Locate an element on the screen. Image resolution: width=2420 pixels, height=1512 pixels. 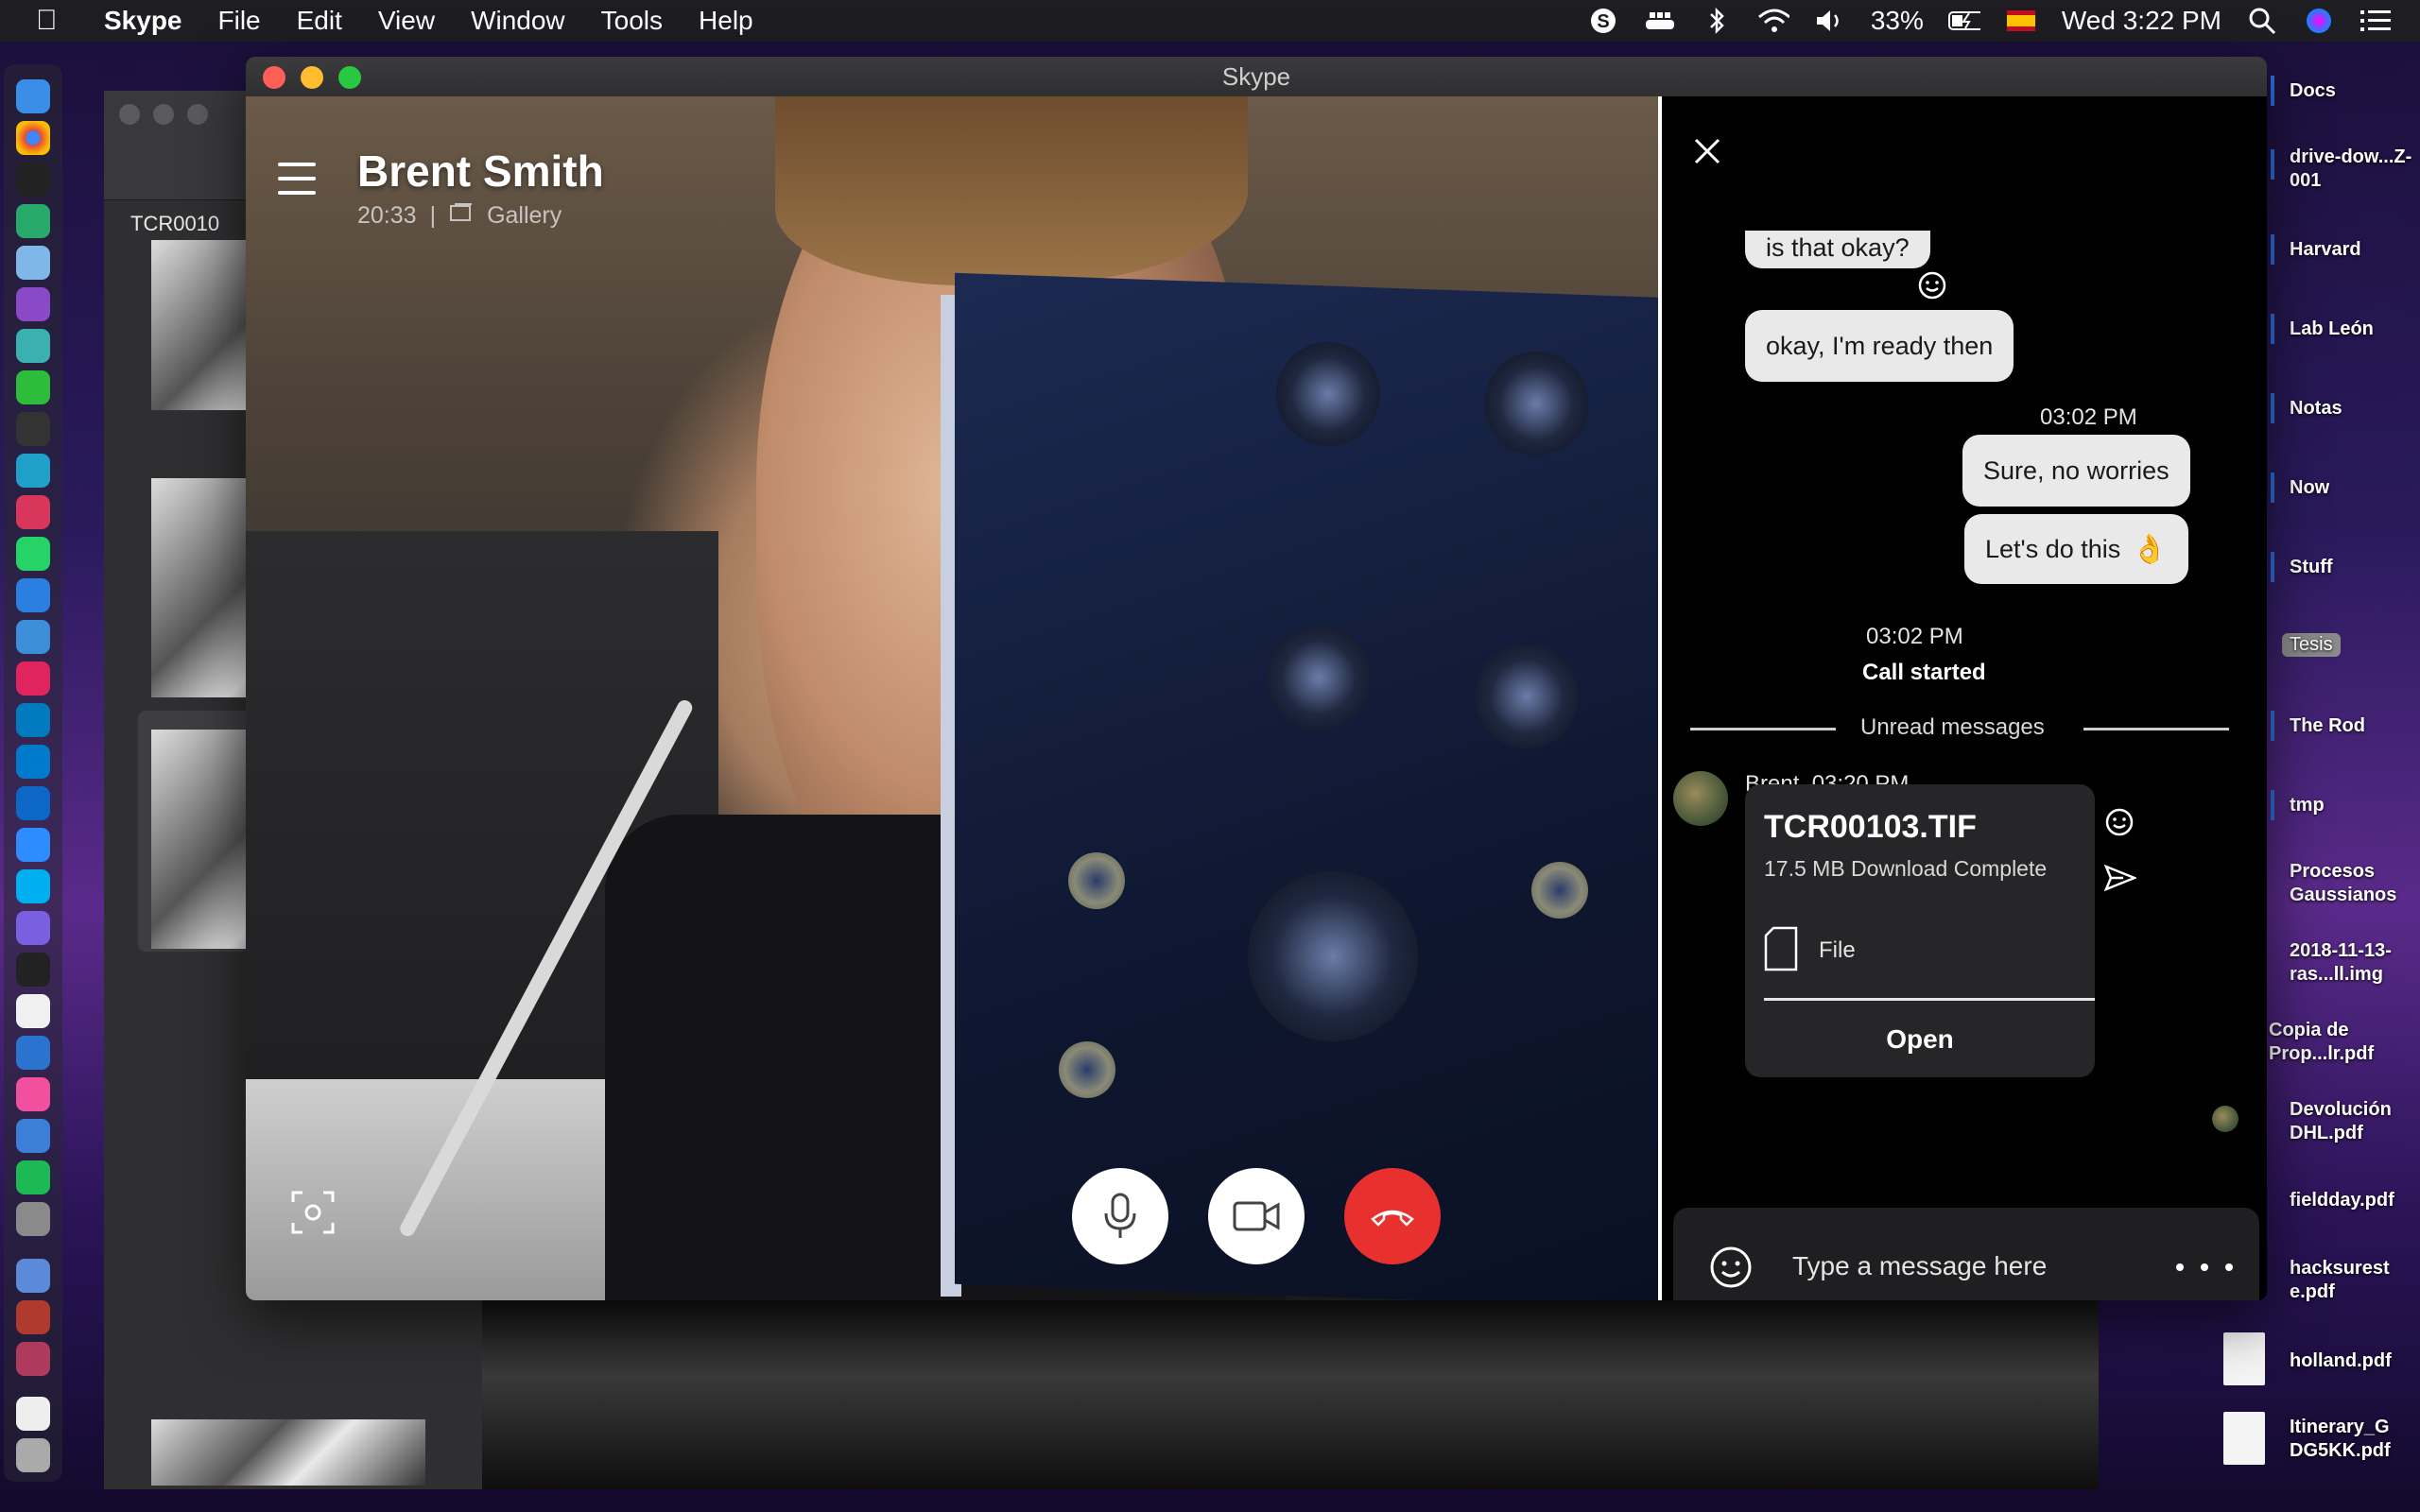
menu-window: Window is located at coordinates (518, 21).